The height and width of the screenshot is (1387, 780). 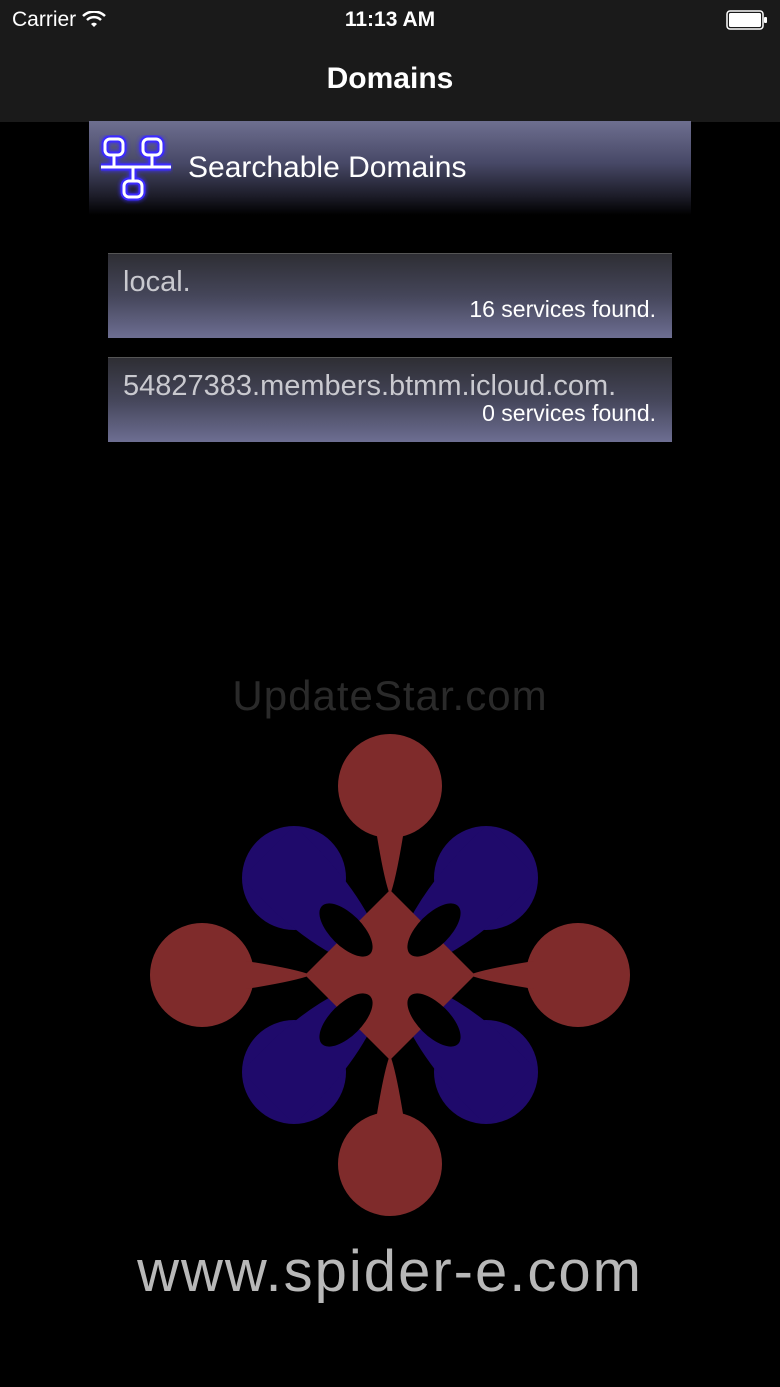 I want to click on navigation-bar: Domains, so click(x=390, y=81).